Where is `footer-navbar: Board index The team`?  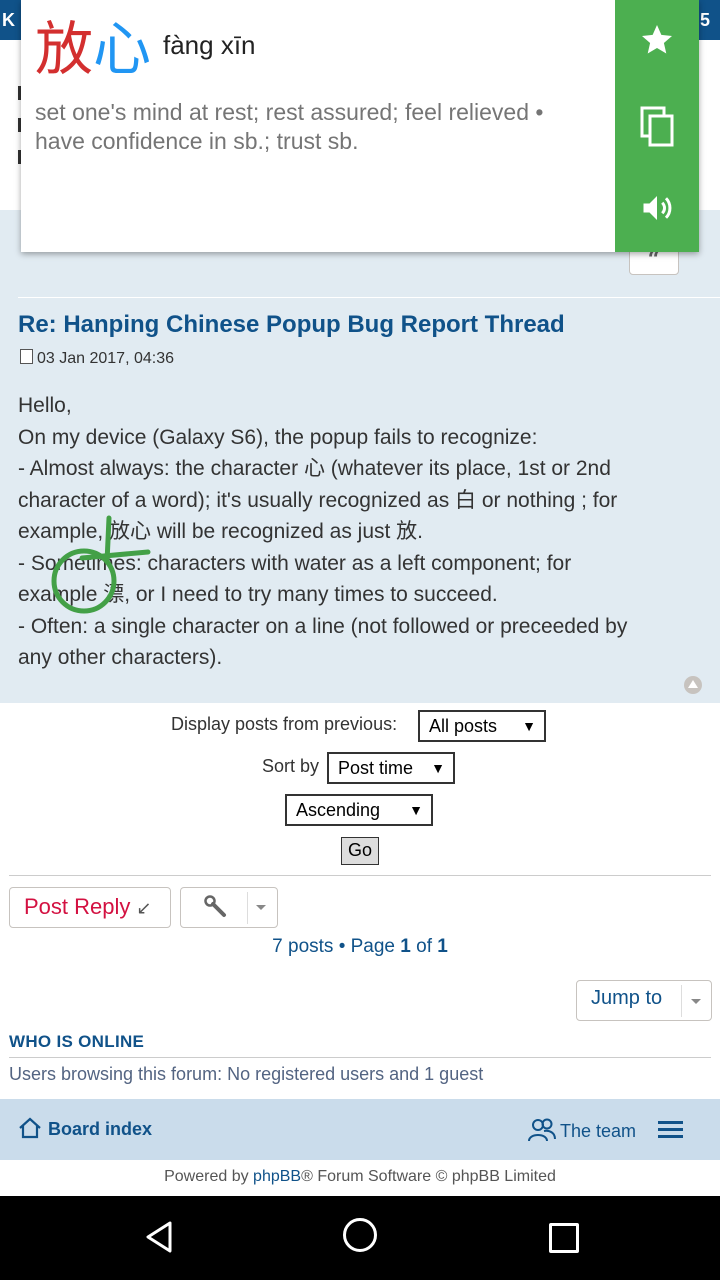 footer-navbar: Board index The team is located at coordinates (360, 1129).